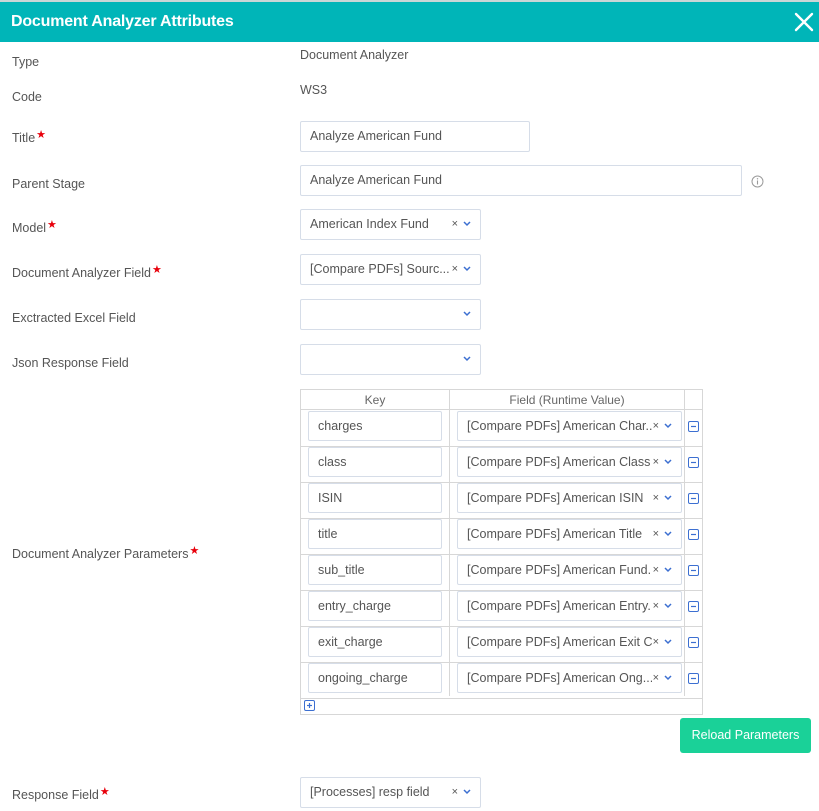 The image size is (819, 811). What do you see at coordinates (375, 606) in the screenshot?
I see `parameter-key-input: entry_charge` at bounding box center [375, 606].